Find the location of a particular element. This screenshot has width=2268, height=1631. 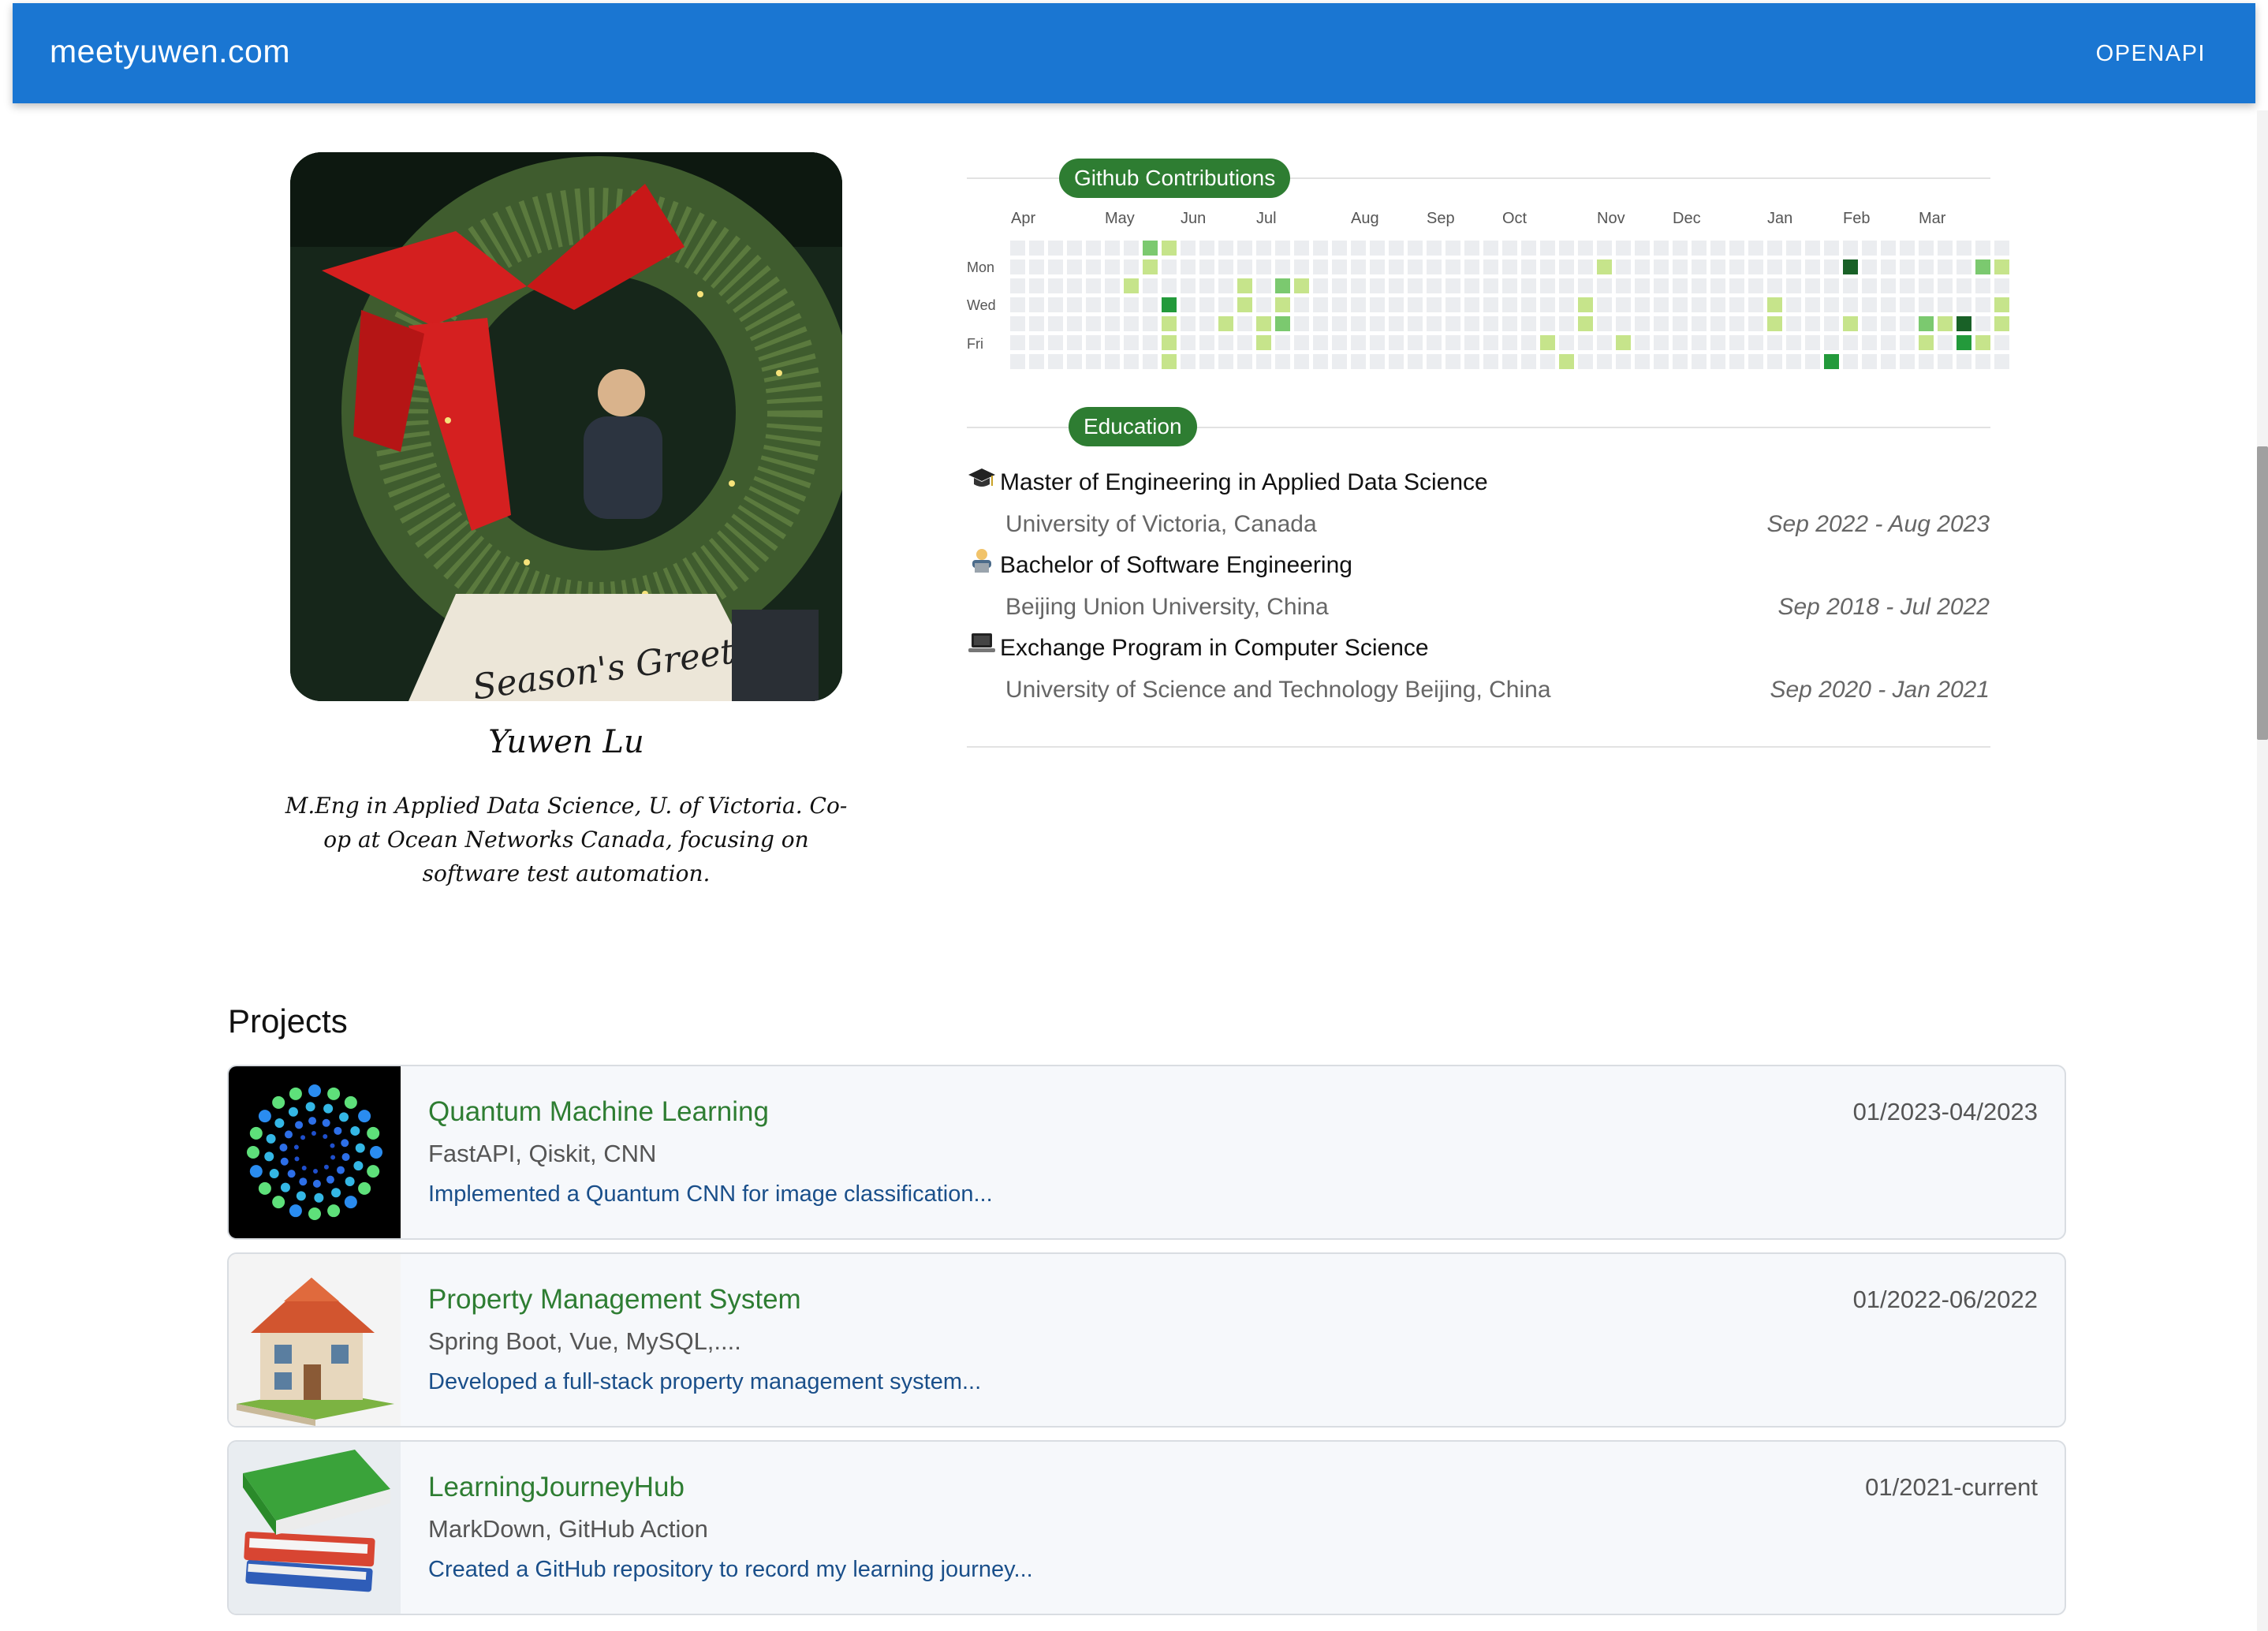

month-label: Dec is located at coordinates (1687, 218).